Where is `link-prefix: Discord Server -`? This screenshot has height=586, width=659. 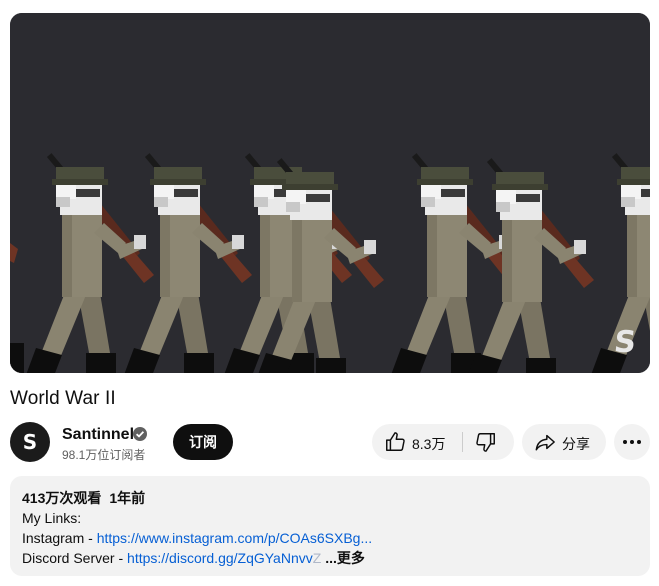
link-prefix: Discord Server - is located at coordinates (75, 558).